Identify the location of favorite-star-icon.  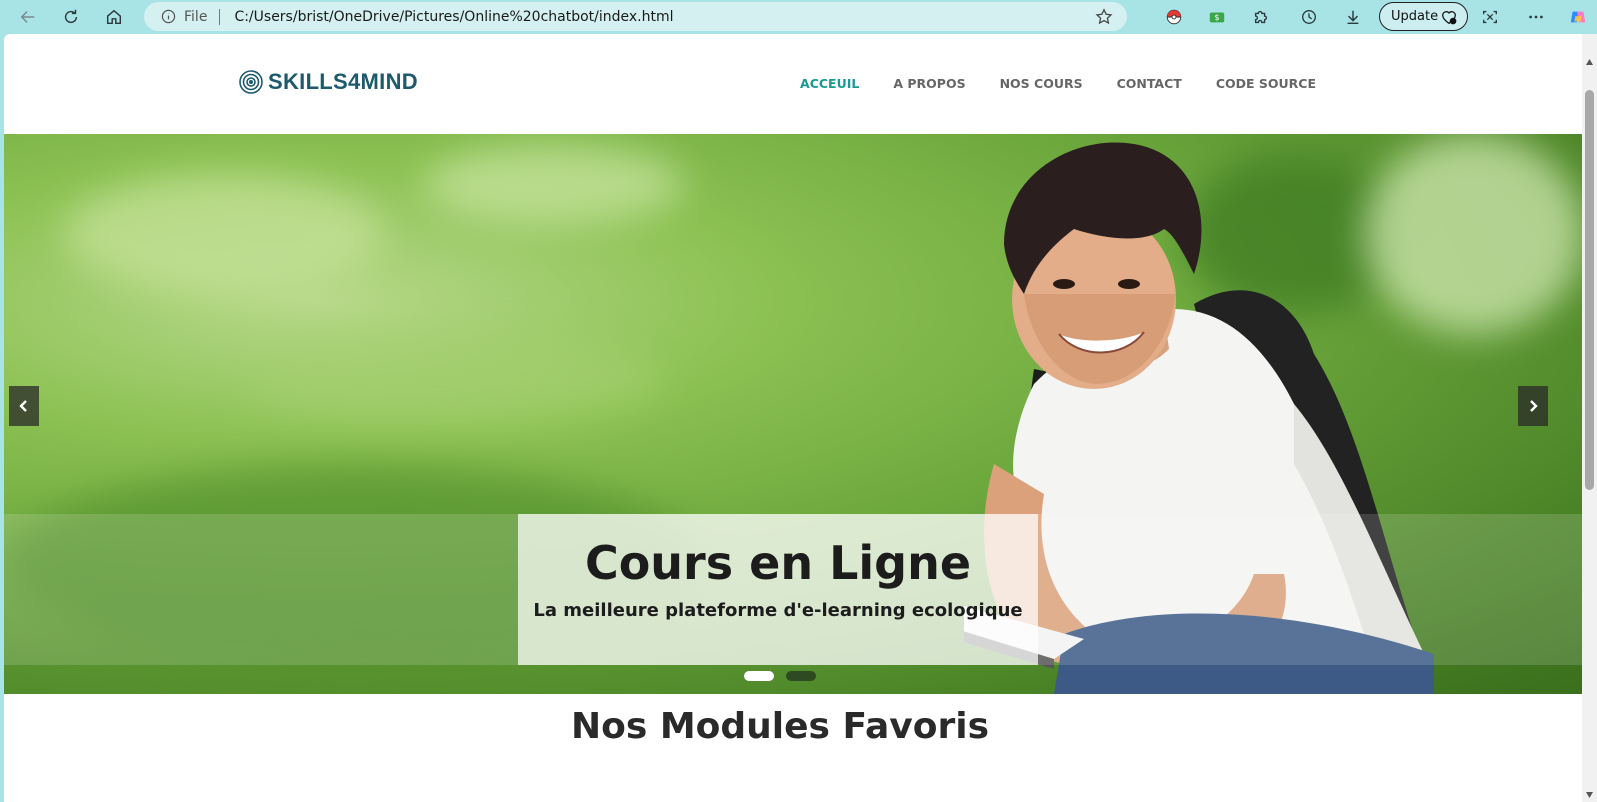
(1104, 17).